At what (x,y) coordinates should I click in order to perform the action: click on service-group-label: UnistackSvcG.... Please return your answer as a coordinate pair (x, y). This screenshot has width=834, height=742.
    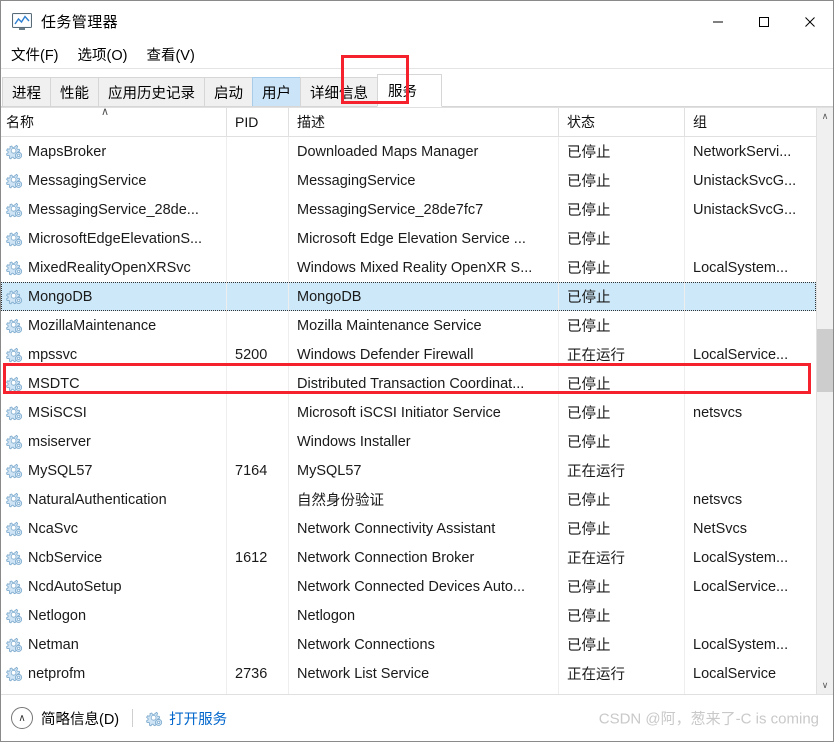
    Looking at the image, I should click on (745, 209).